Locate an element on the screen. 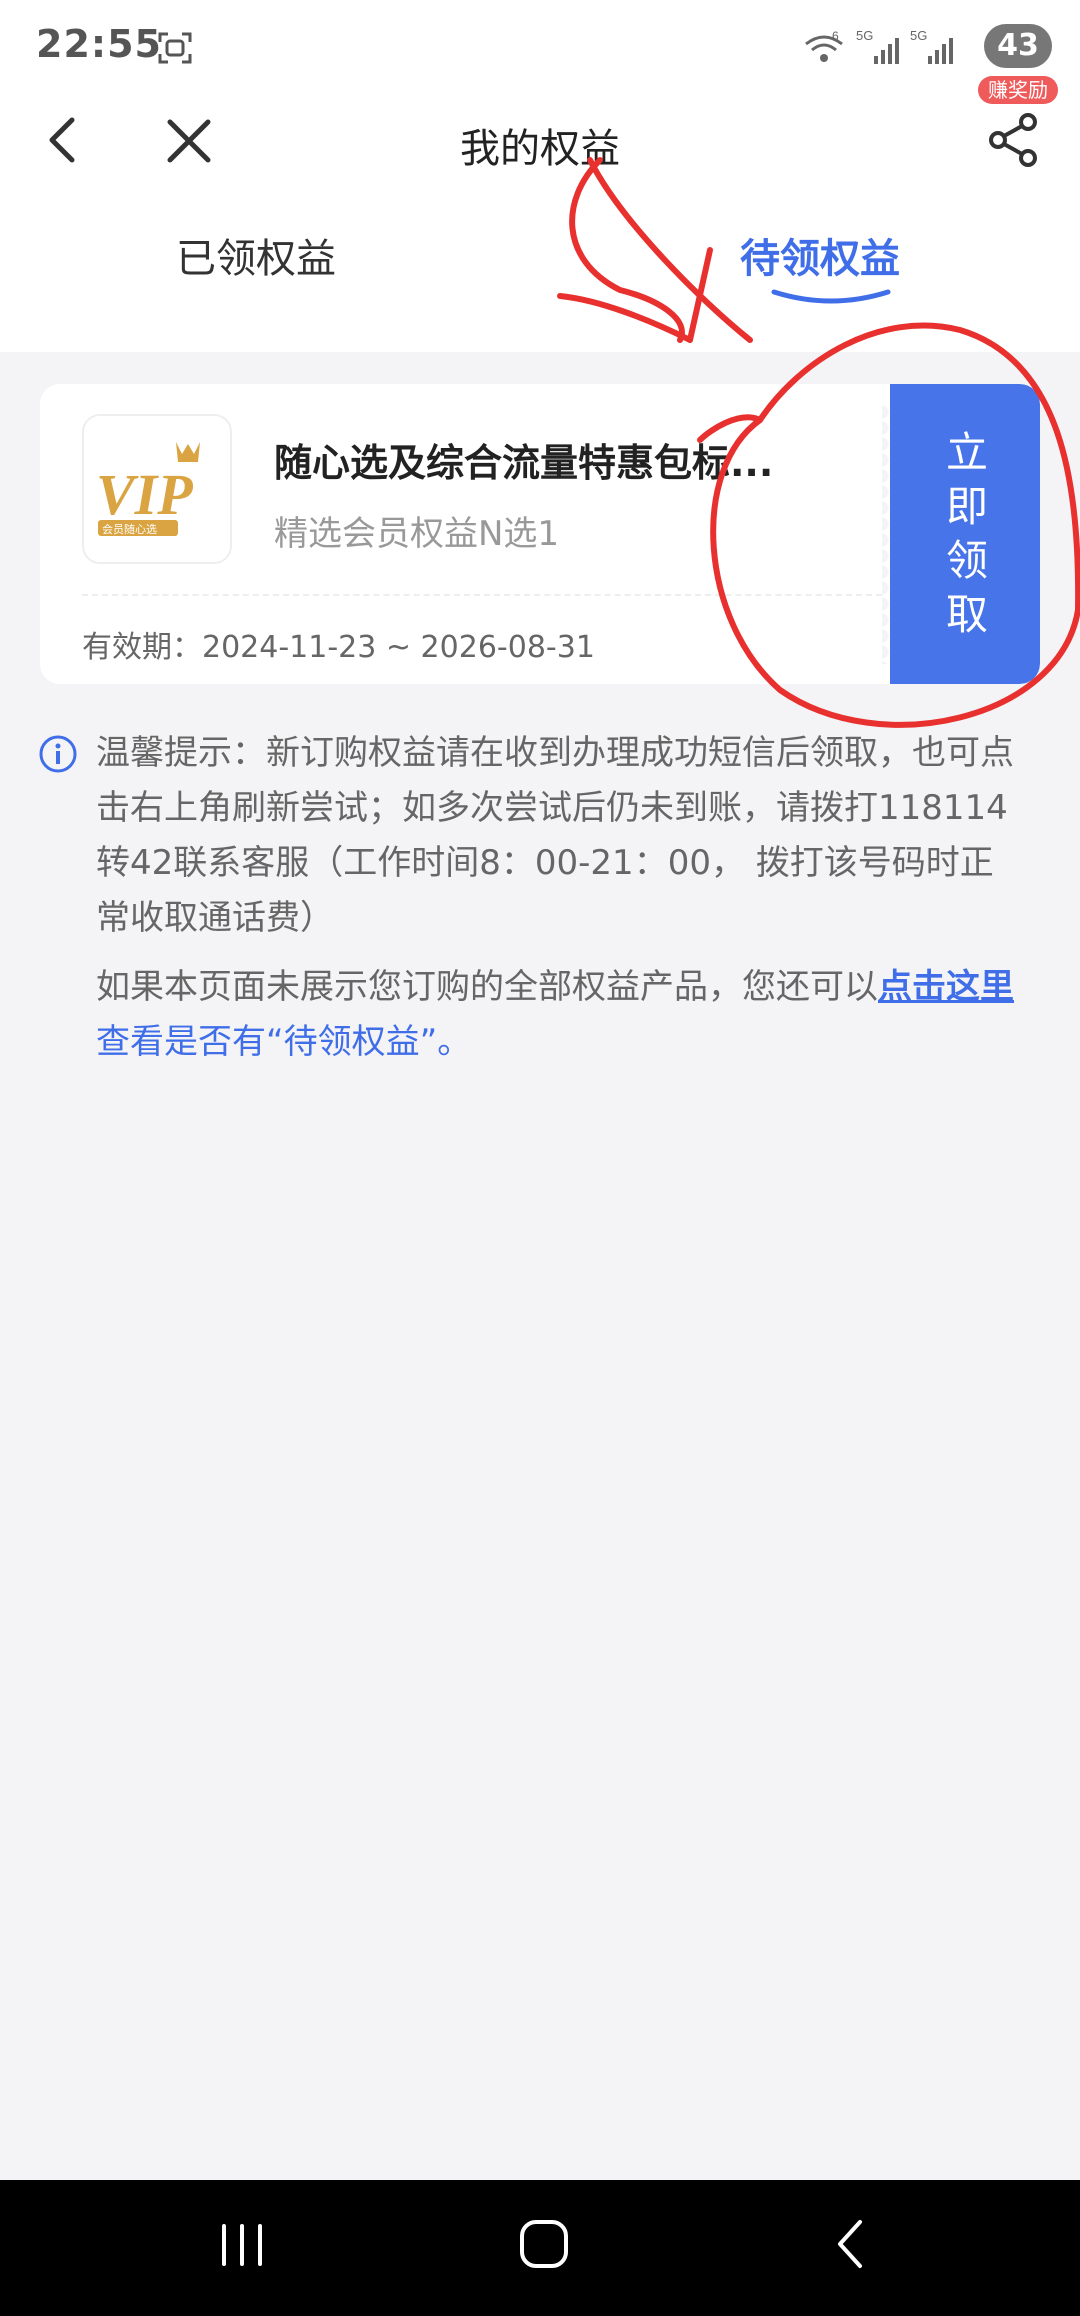 This screenshot has height=2316, width=1080. status-time: 22:55 is located at coordinates (99, 44).